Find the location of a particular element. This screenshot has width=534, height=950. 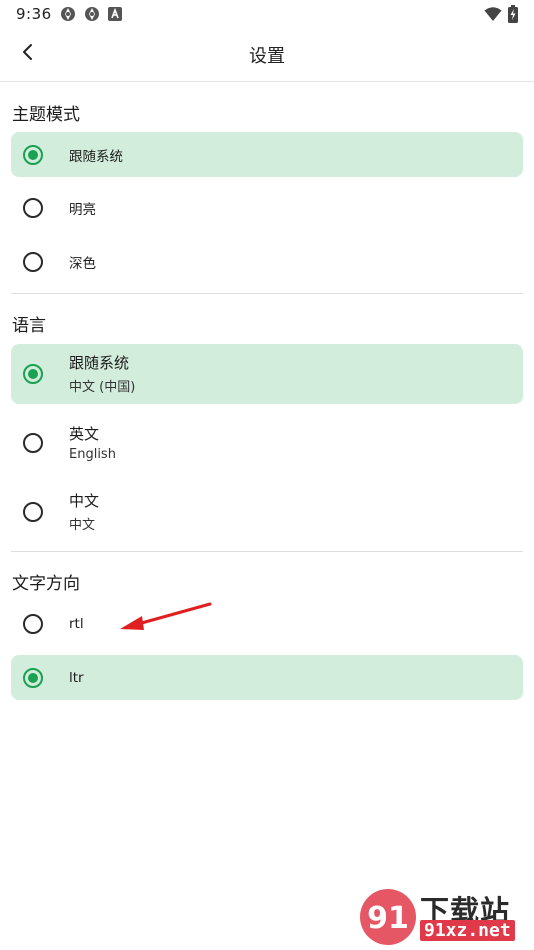

option-label: 明亮 is located at coordinates (82, 210).